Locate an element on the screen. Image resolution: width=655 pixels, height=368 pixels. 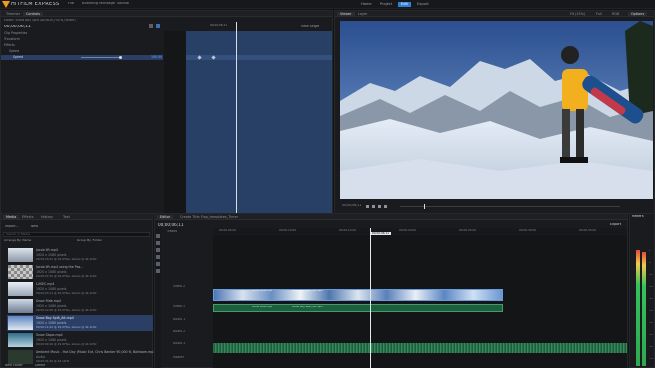
ruler-tick: 00;00;35;00 is located at coordinates (588, 230).